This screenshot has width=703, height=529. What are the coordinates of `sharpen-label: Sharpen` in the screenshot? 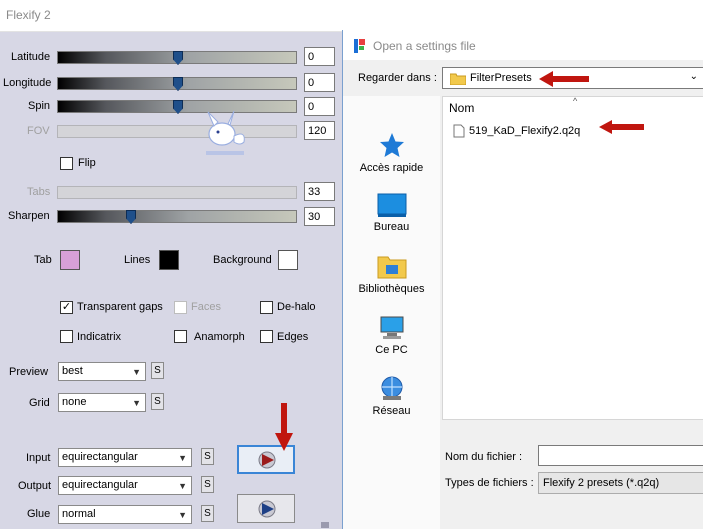 It's located at (29, 216).